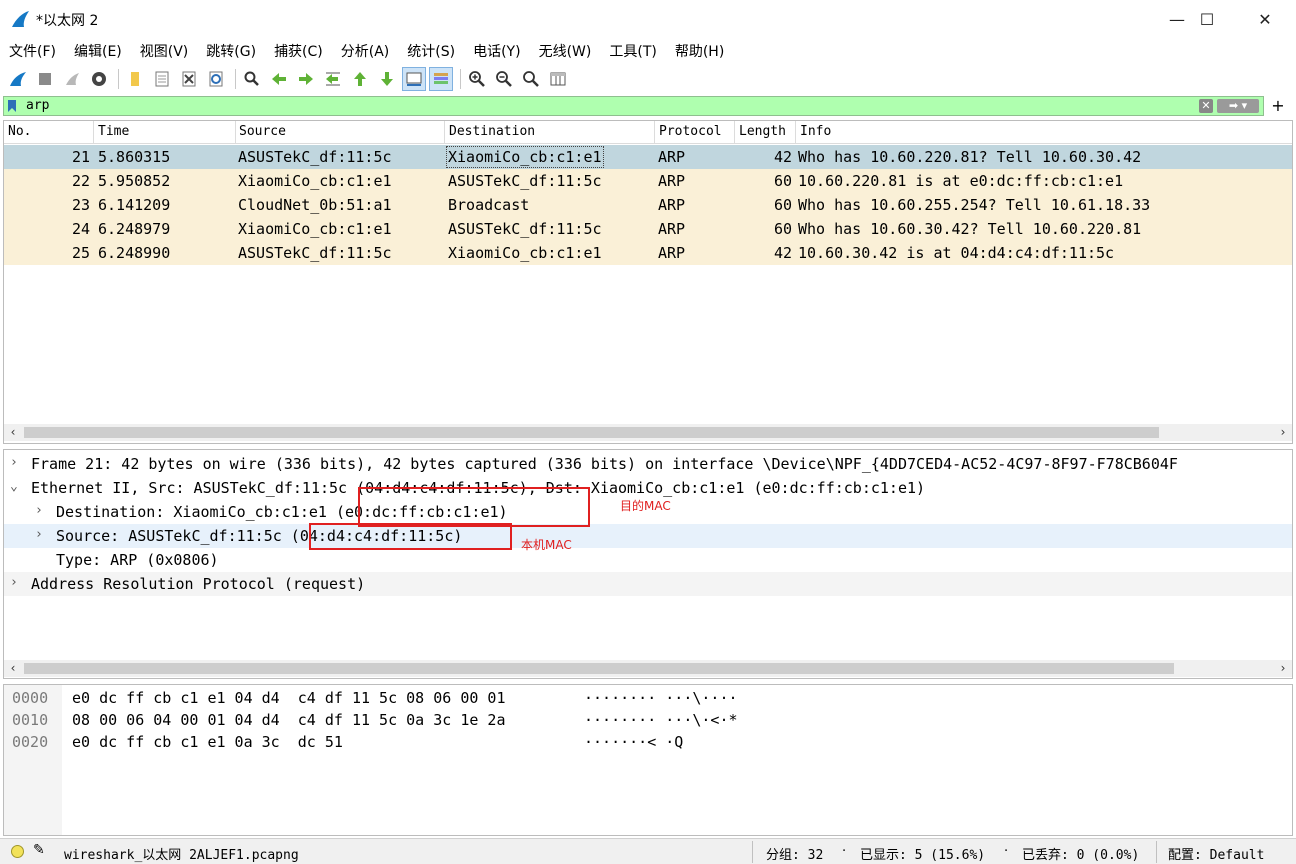 The image size is (1296, 864). I want to click on restart-capture-icon, so click(72, 79).